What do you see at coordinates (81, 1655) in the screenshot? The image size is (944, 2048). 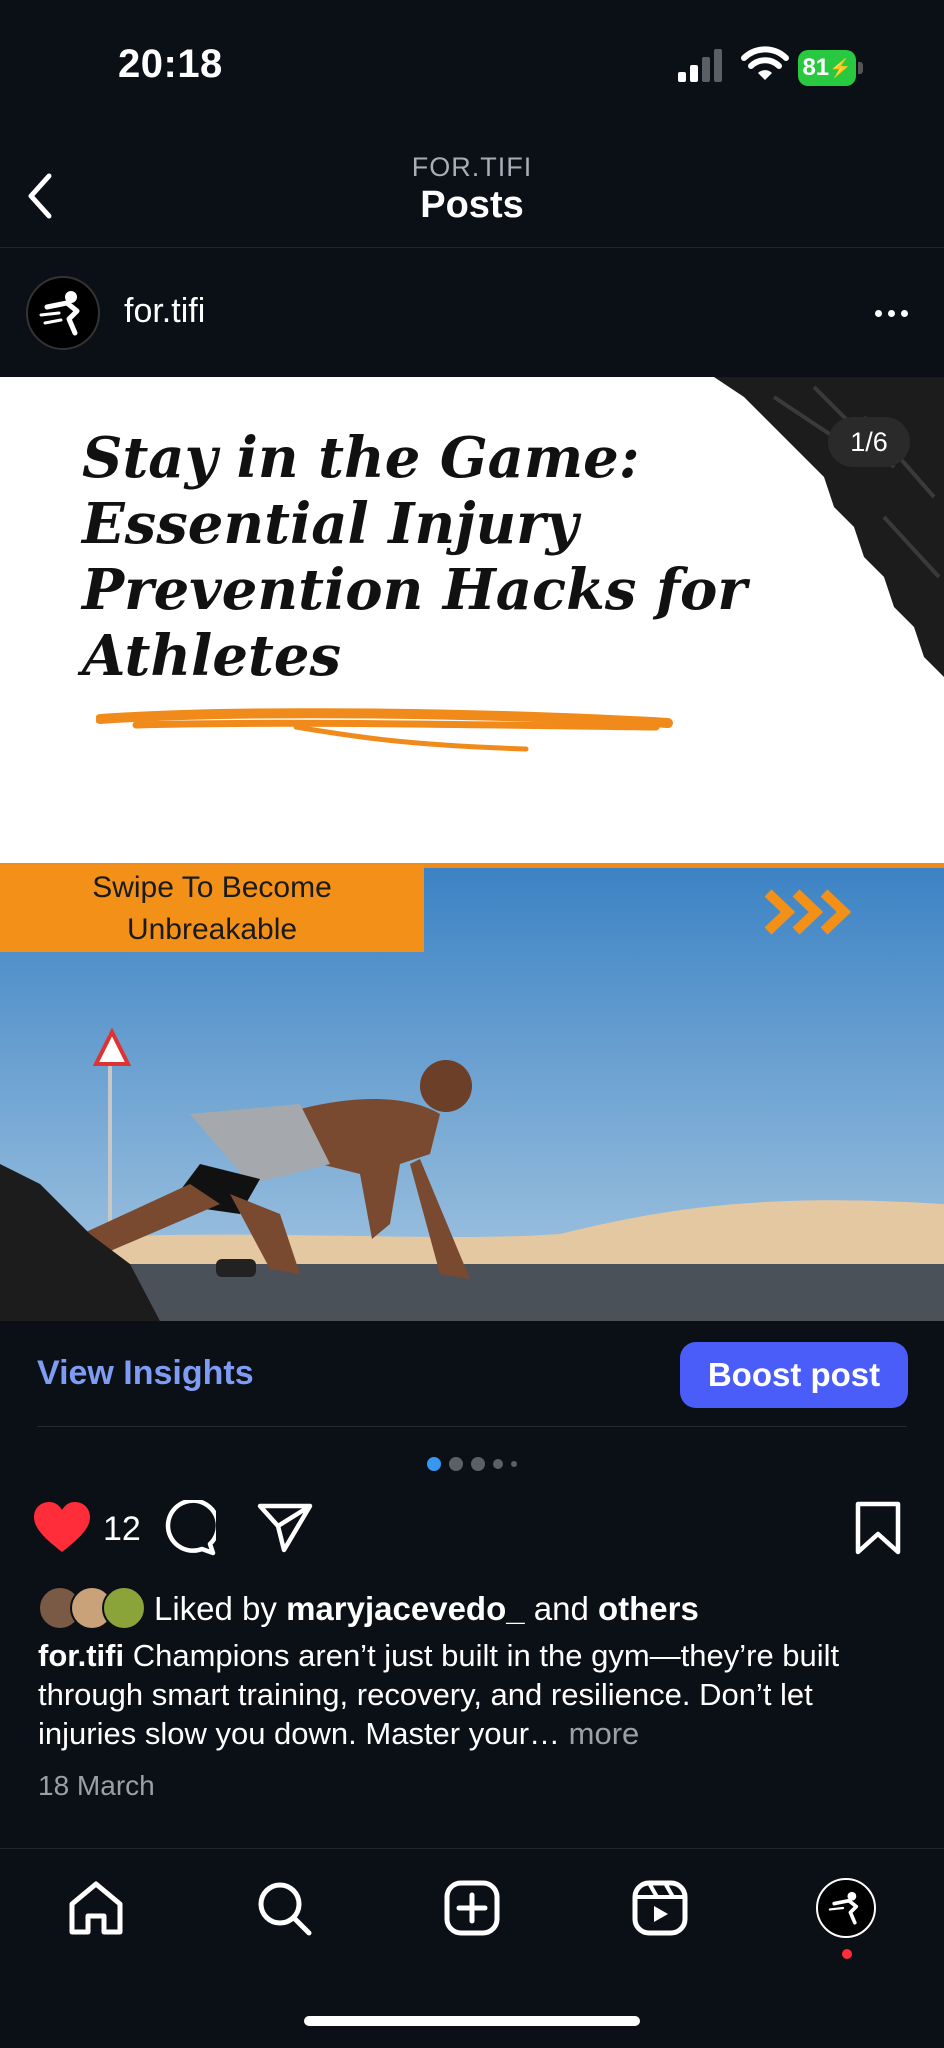 I see `caption-username: for.tifi` at bounding box center [81, 1655].